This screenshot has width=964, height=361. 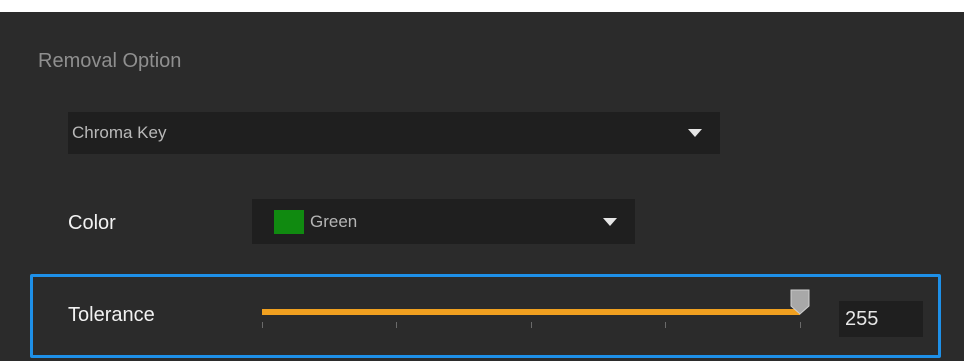 What do you see at coordinates (394, 133) in the screenshot?
I see `removal-method-dropdown: Chroma Key` at bounding box center [394, 133].